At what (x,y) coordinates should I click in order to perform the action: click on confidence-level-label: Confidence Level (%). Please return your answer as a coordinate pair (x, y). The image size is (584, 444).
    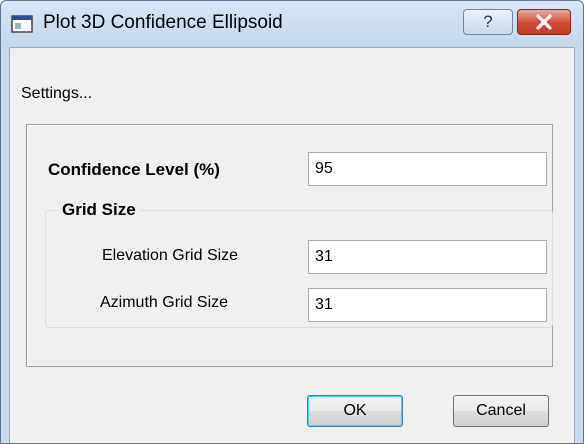
    Looking at the image, I should click on (134, 169).